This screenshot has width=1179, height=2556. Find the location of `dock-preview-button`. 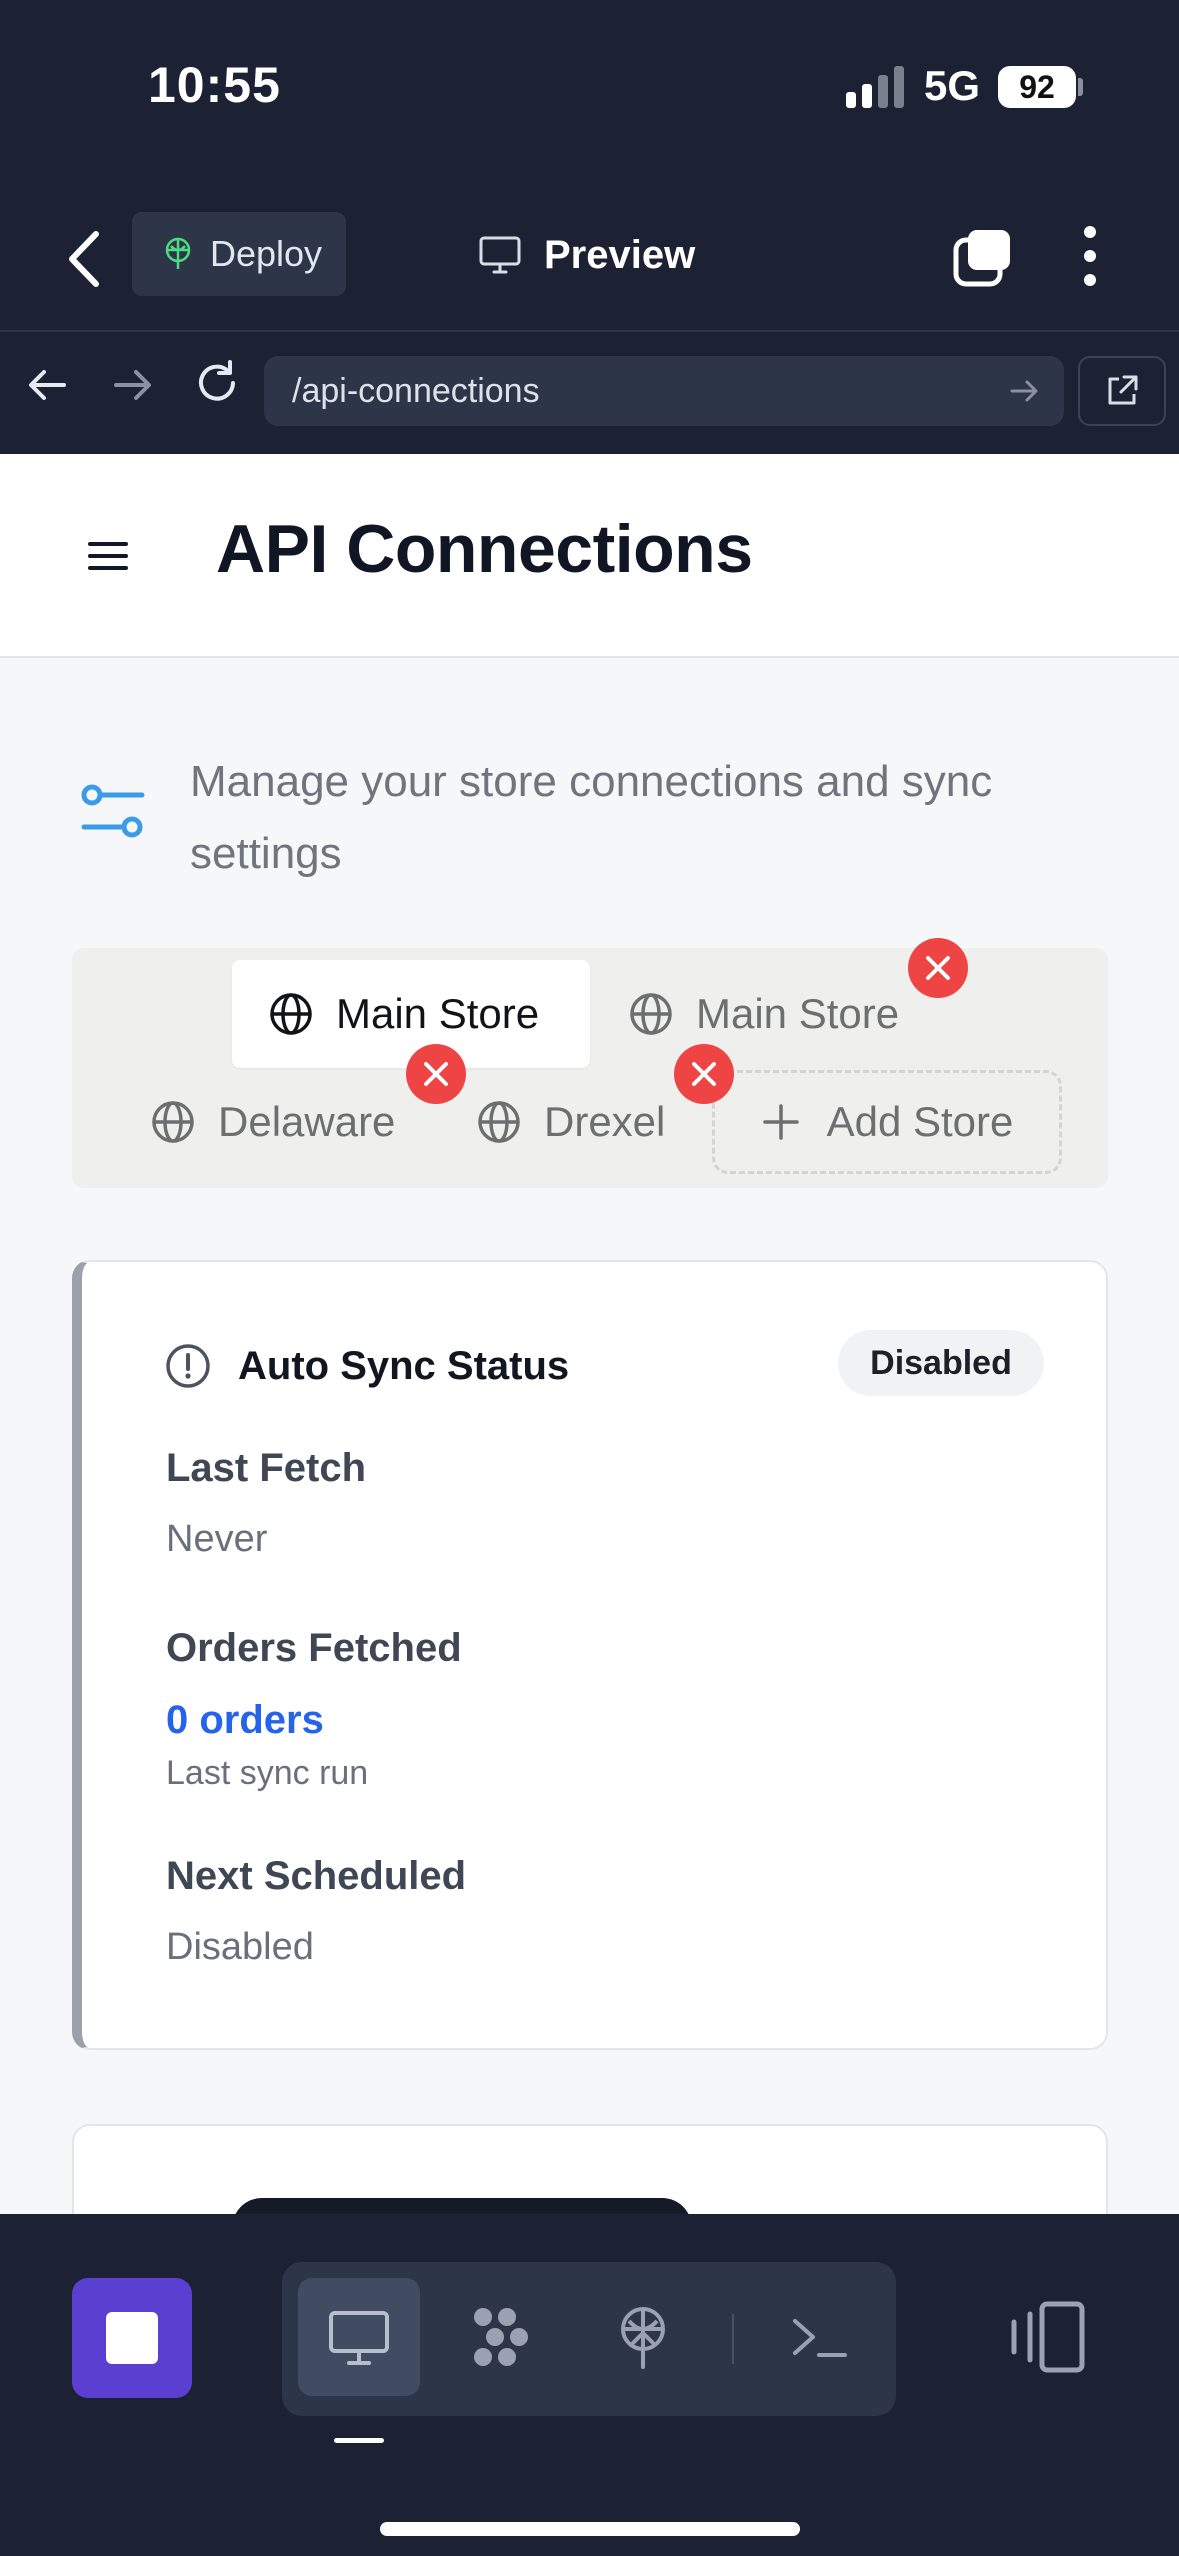

dock-preview-button is located at coordinates (359, 2337).